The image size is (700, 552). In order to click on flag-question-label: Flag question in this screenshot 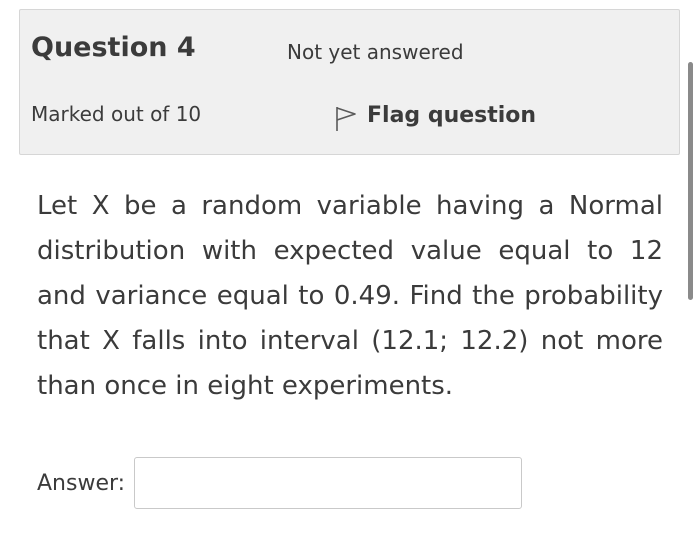, I will do `click(452, 115)`.